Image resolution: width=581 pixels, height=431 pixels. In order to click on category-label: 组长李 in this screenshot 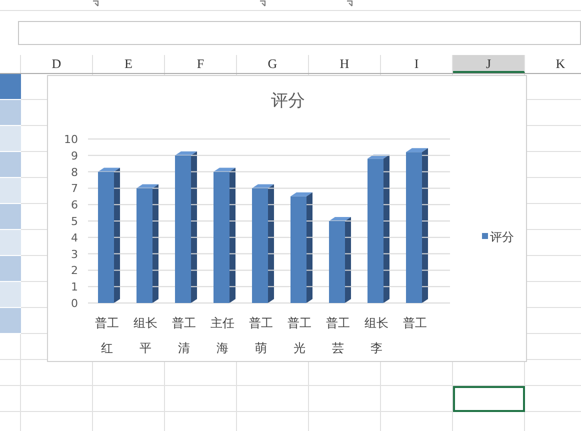, I will do `click(376, 335)`.